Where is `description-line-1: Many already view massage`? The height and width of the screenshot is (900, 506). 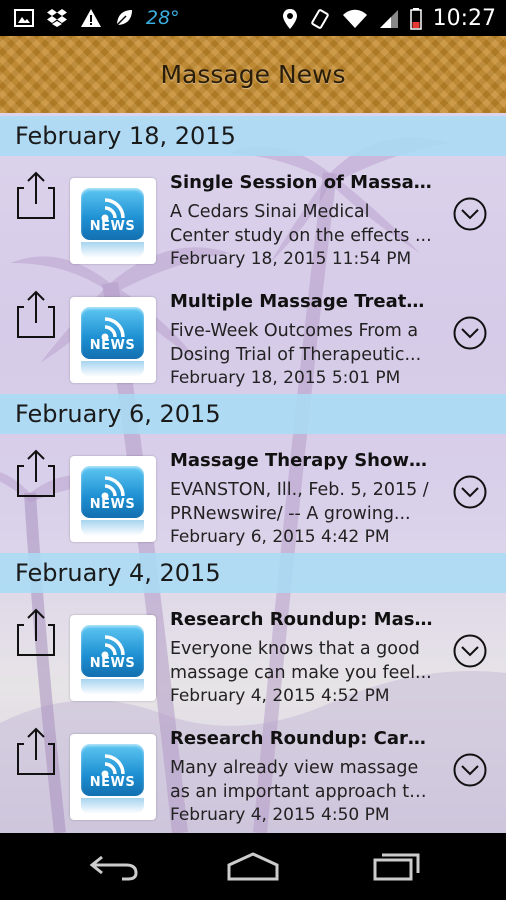 description-line-1: Many already view massage is located at coordinates (294, 768).